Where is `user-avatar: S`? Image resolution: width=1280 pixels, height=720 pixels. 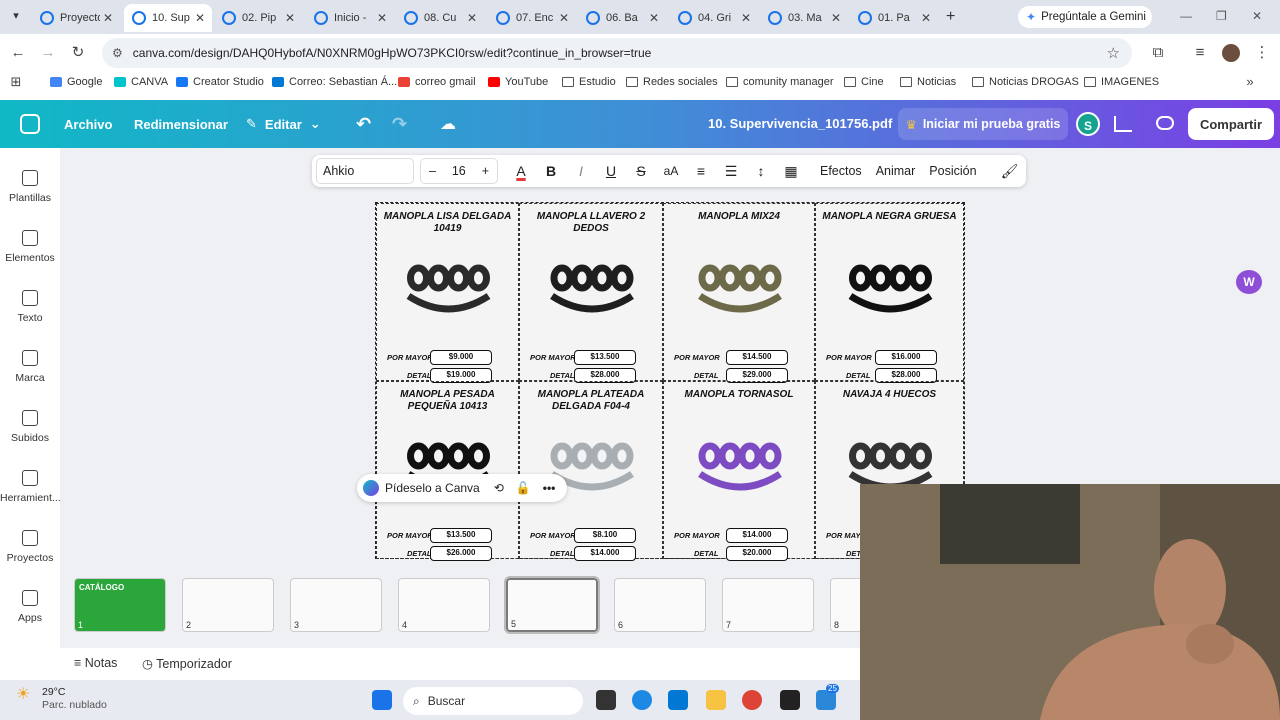 user-avatar: S is located at coordinates (1088, 124).